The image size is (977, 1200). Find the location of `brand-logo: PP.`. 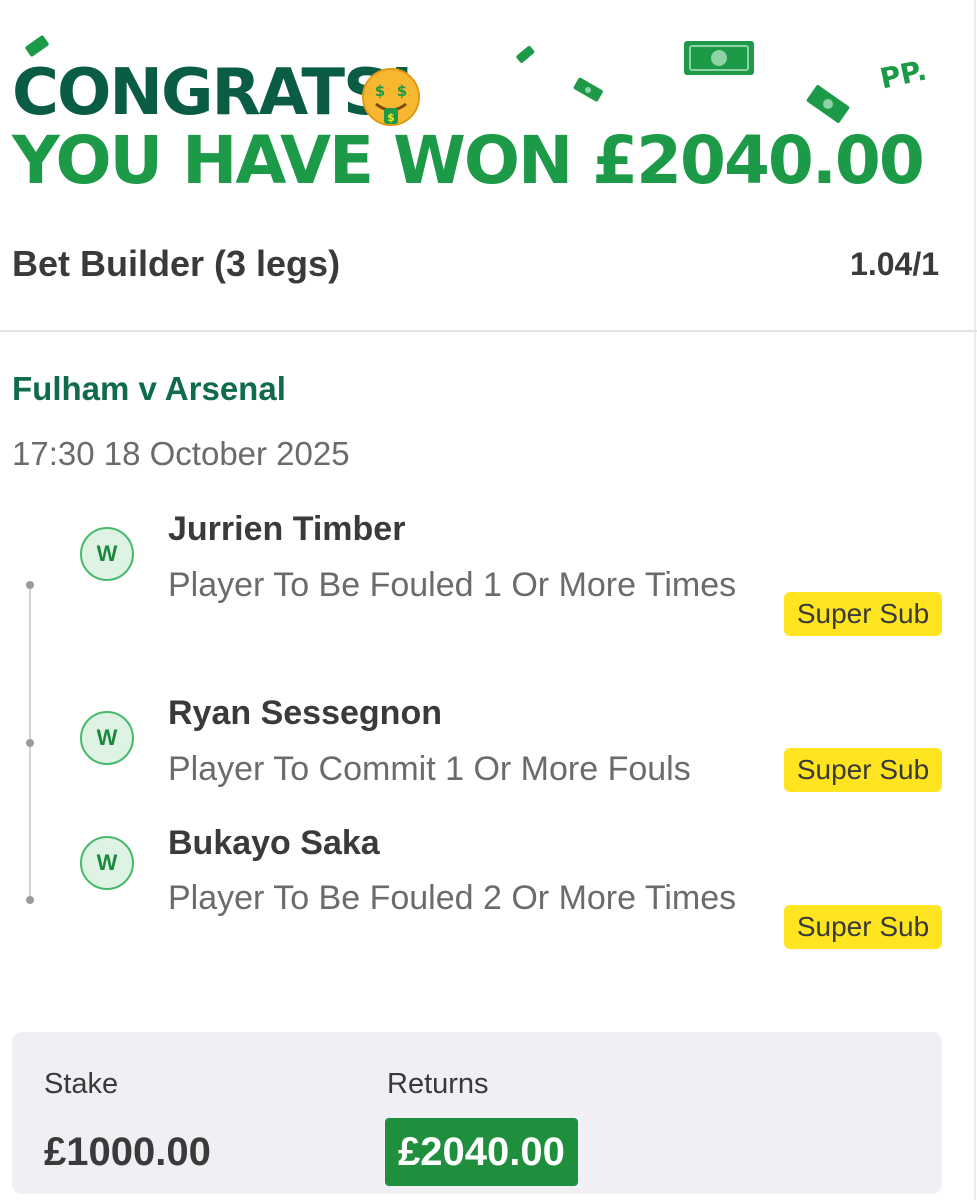

brand-logo: PP. is located at coordinates (903, 74).